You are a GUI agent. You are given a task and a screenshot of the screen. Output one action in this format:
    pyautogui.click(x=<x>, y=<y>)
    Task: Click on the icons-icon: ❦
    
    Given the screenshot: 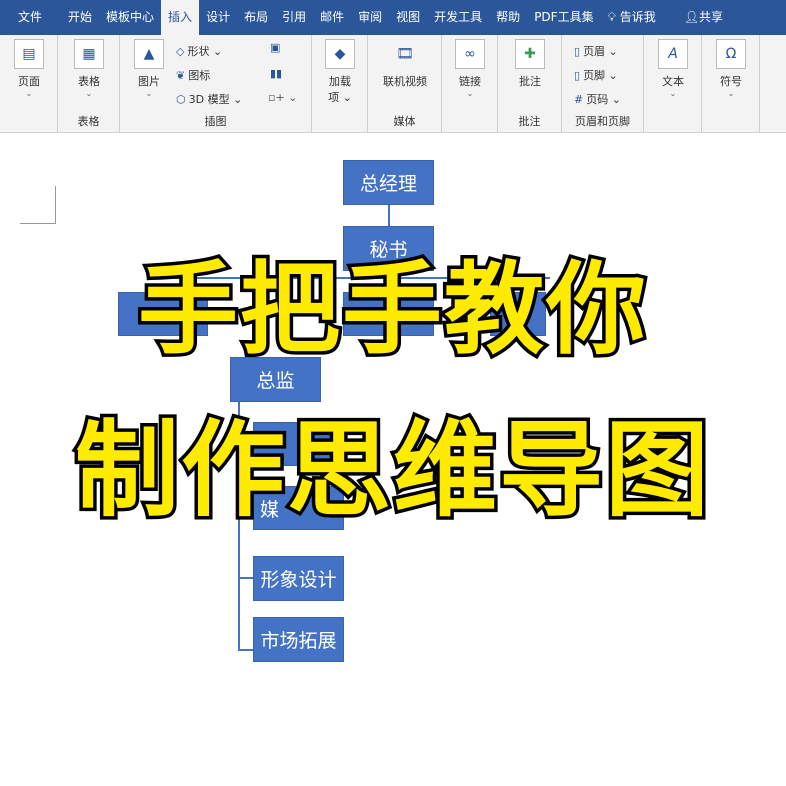 What is the action you would take?
    pyautogui.click(x=181, y=75)
    